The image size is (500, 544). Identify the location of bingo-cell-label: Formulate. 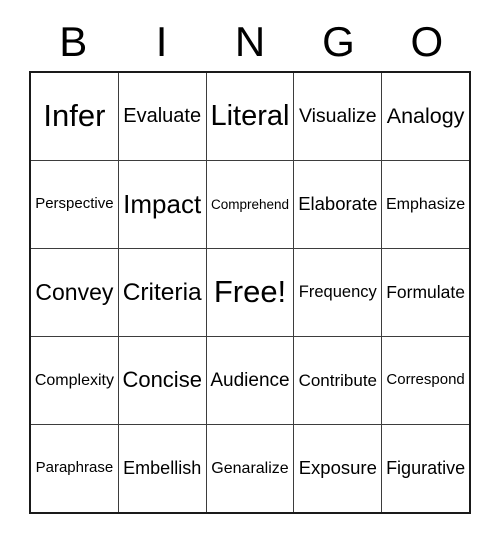
(425, 291).